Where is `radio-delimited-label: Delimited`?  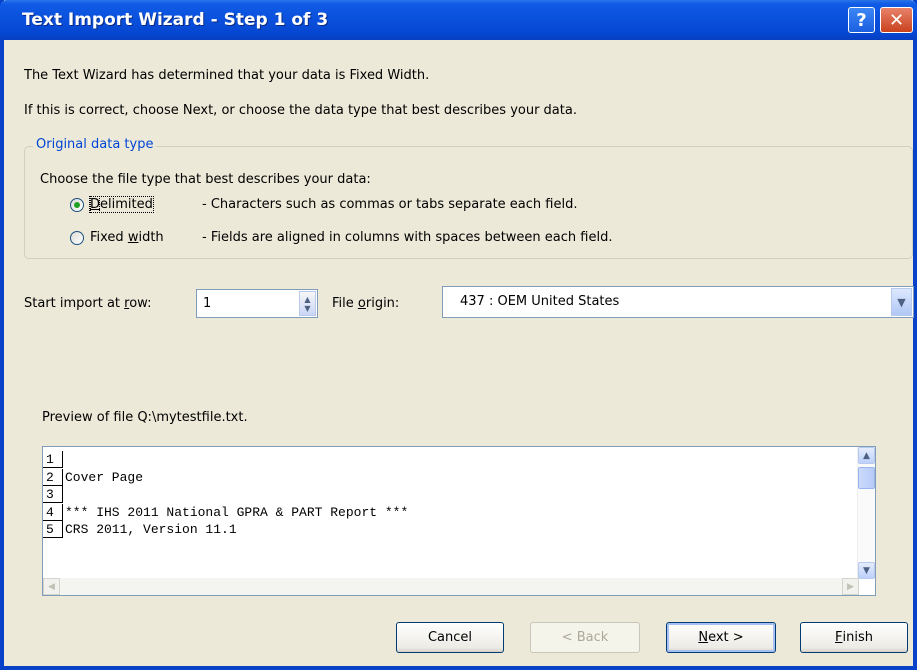
radio-delimited-label: Delimited is located at coordinates (145, 204).